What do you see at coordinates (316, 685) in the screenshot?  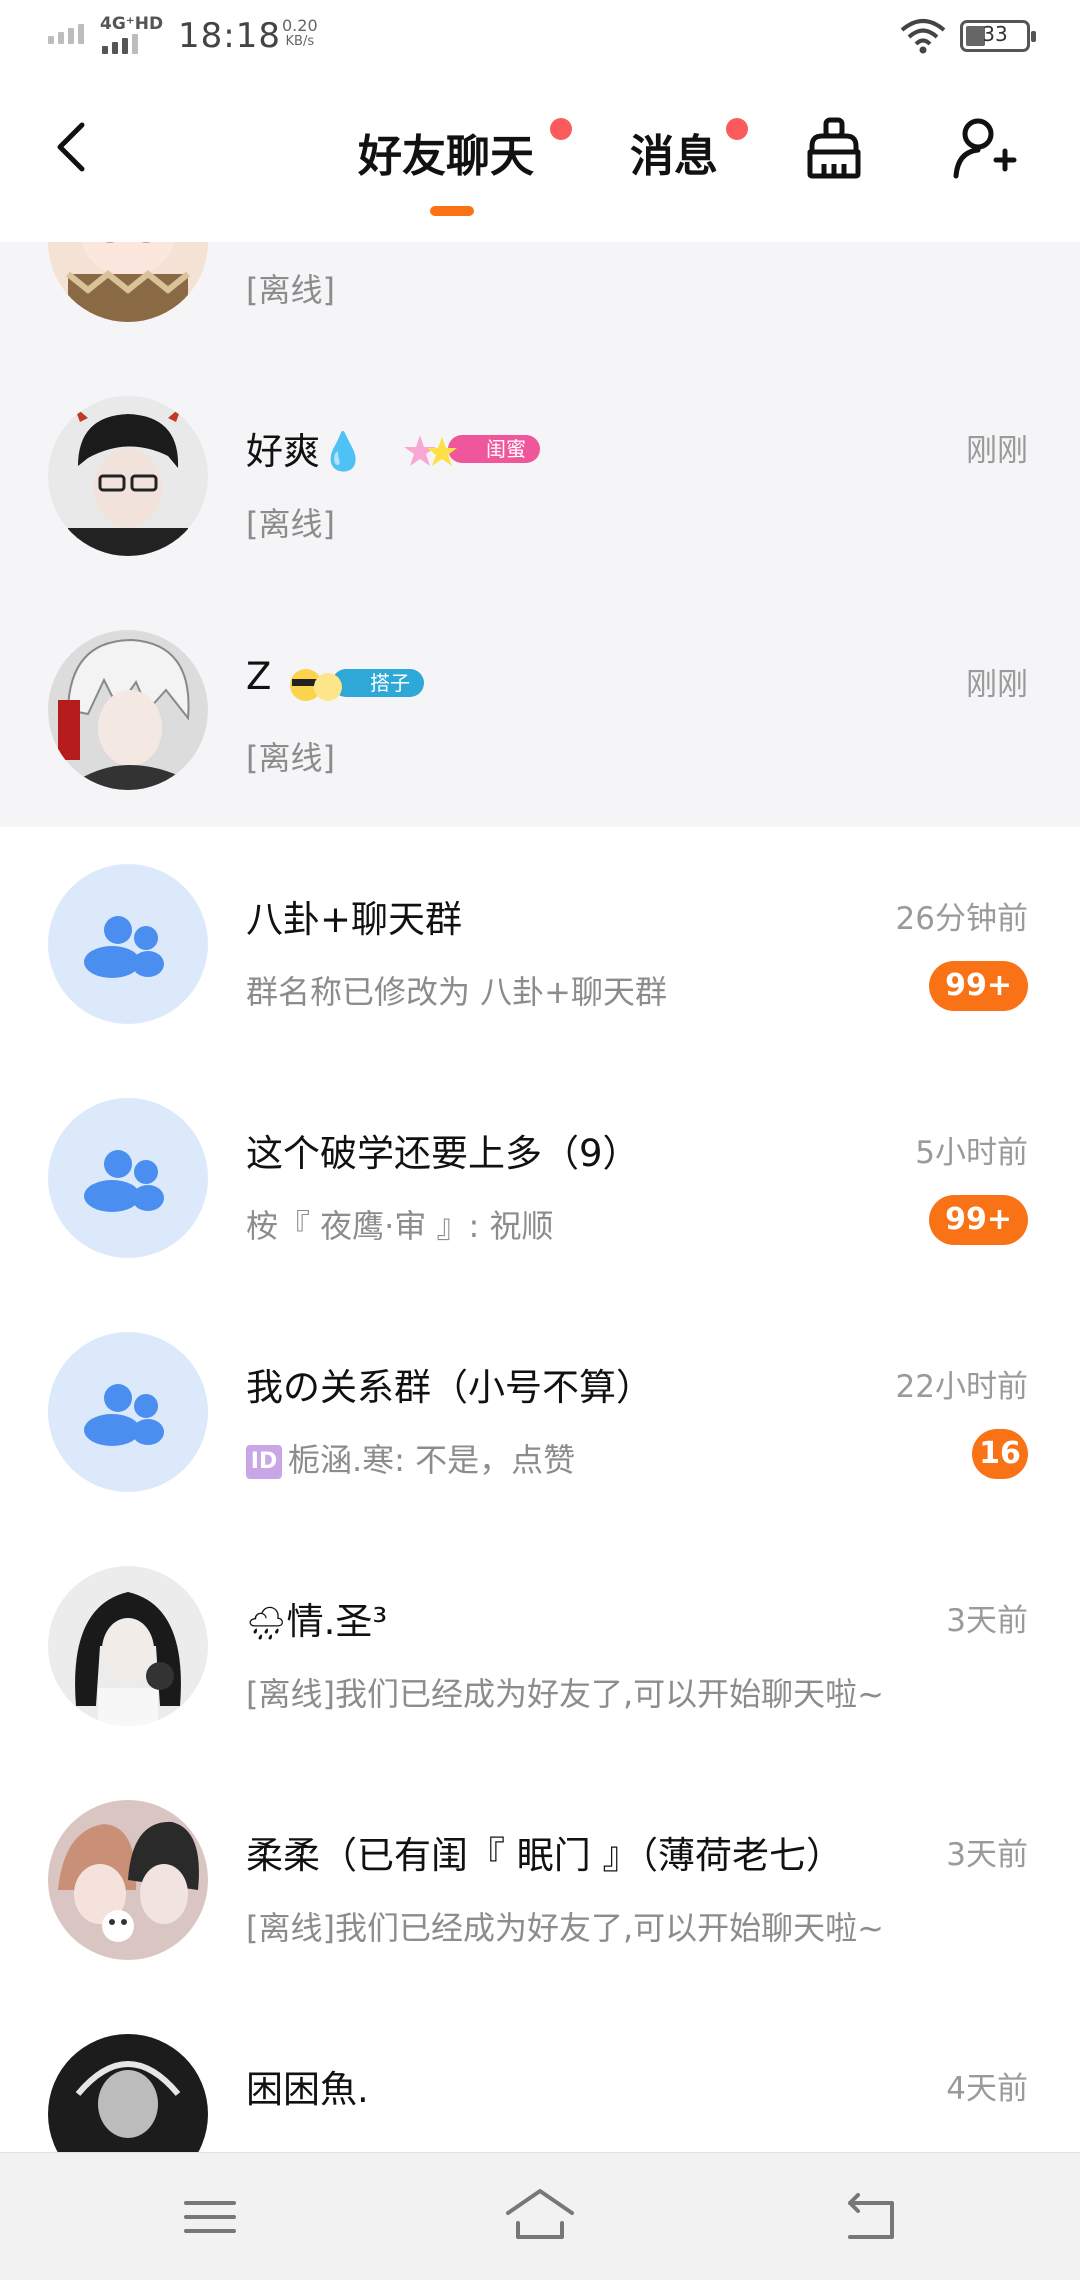 I see `cool-emoji-icon` at bounding box center [316, 685].